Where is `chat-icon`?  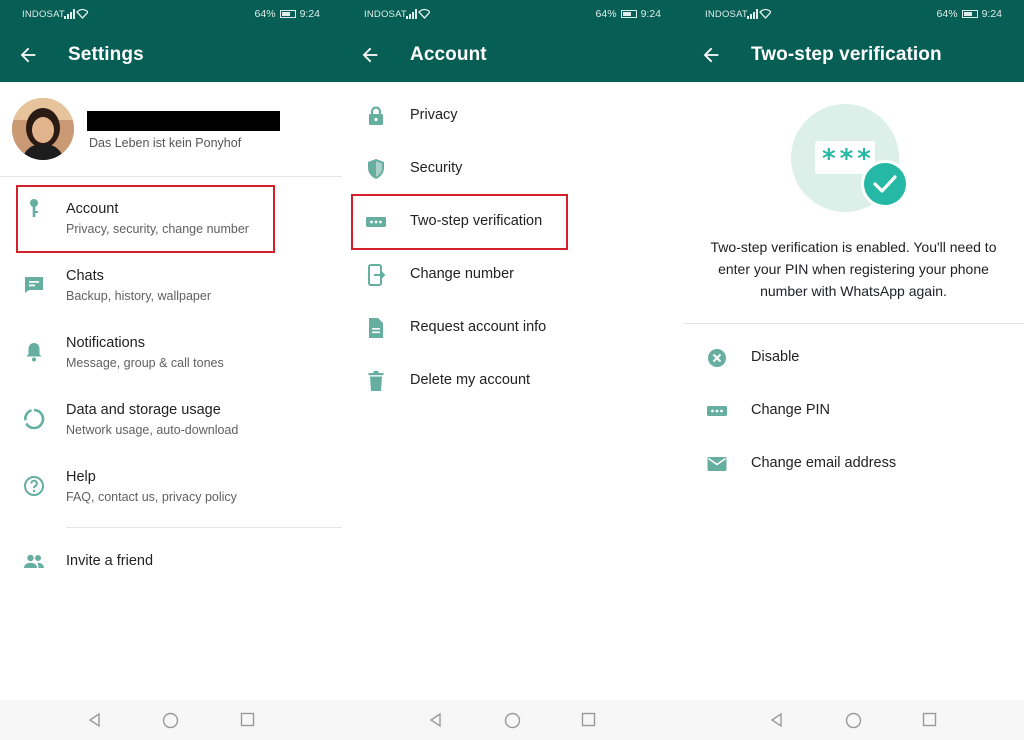
chat-icon is located at coordinates (34, 285).